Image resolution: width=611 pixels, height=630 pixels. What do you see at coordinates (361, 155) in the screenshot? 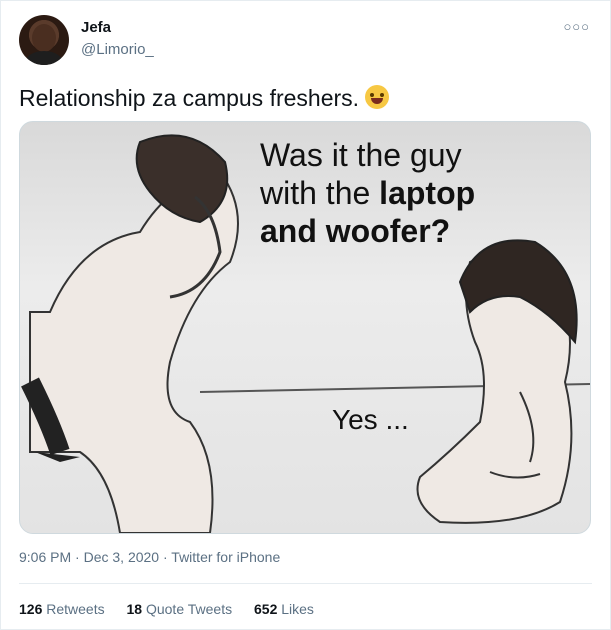
I see `caption-line-1: Was it the guy` at bounding box center [361, 155].